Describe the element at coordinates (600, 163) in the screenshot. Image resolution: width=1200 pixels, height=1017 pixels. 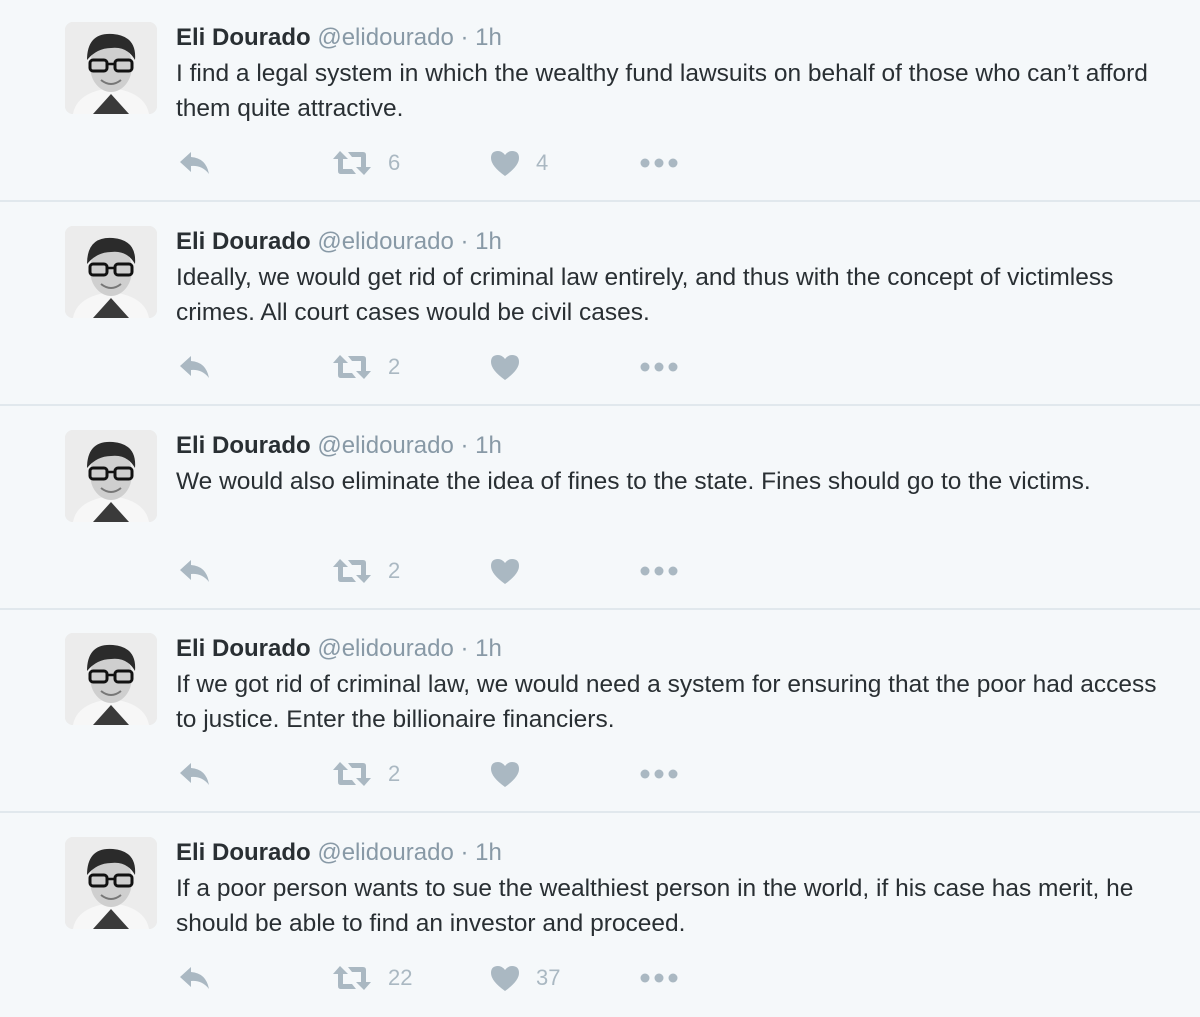
I see `tweet-actions: 6 4` at that location.